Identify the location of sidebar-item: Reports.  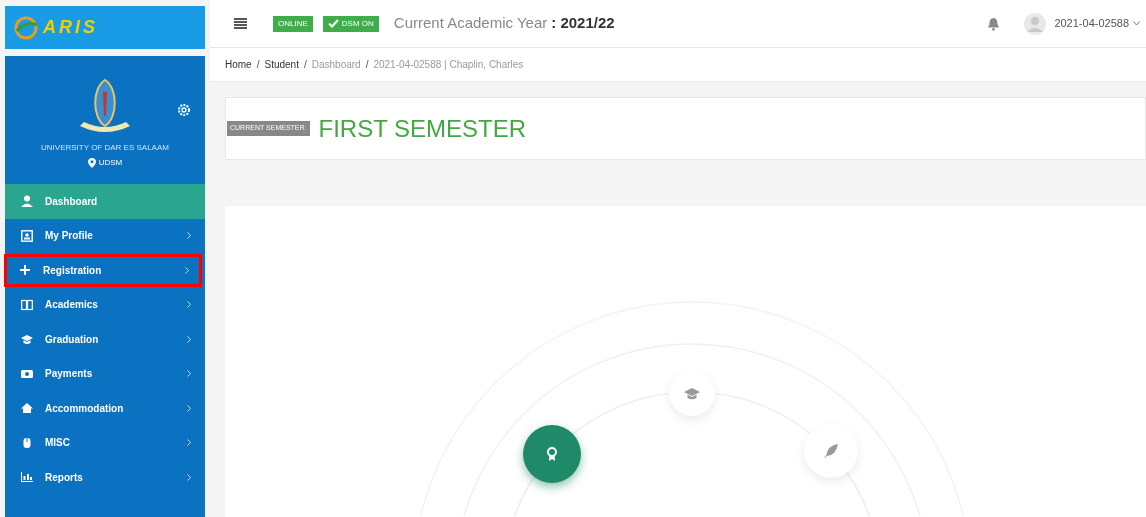
(105, 477).